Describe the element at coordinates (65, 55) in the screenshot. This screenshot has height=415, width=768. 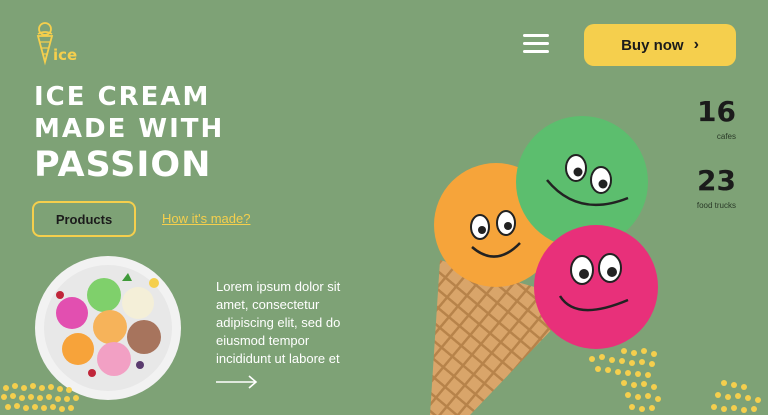
I see `logo-text: ice` at that location.